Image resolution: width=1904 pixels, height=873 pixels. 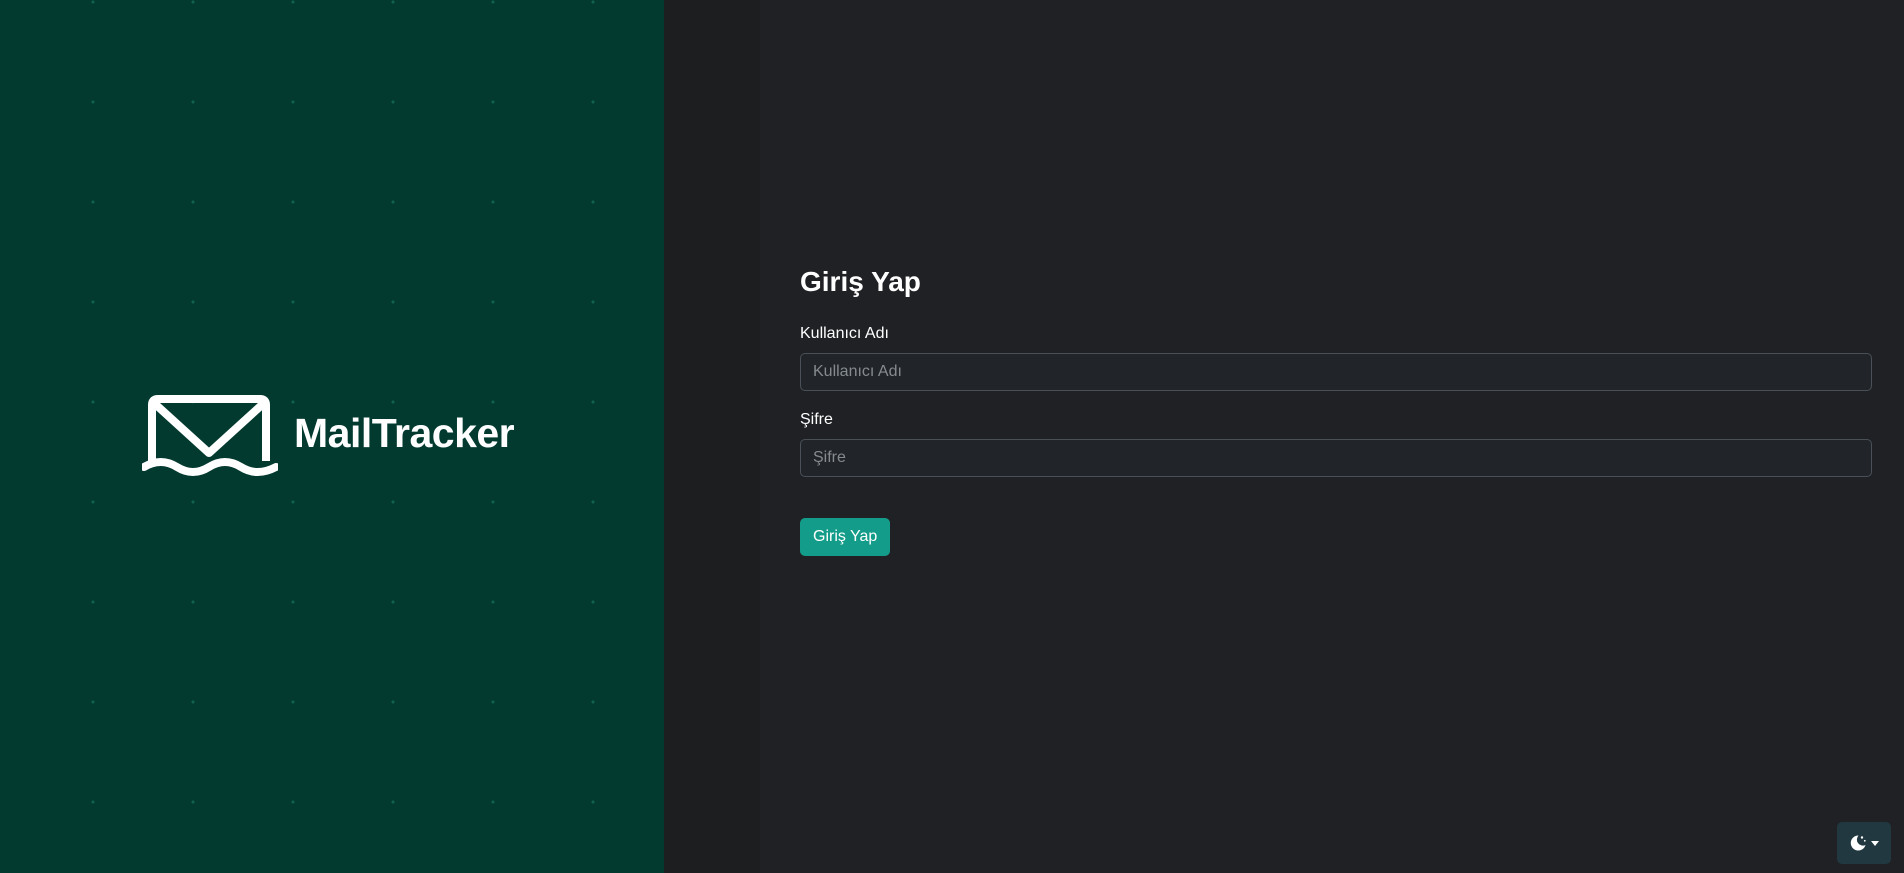 I want to click on caret-down-icon, so click(x=1875, y=843).